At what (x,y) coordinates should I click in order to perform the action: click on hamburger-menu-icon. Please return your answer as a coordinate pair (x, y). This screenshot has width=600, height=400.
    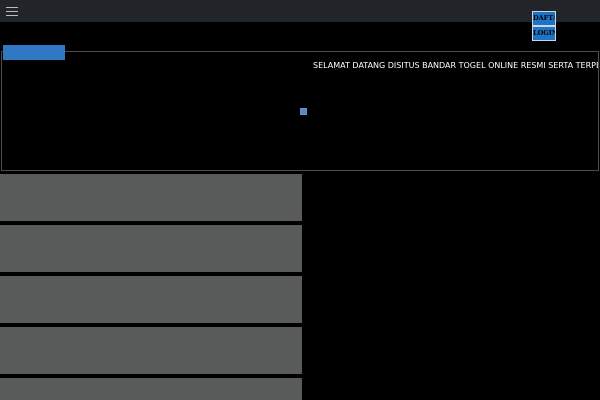
    Looking at the image, I should click on (12, 11).